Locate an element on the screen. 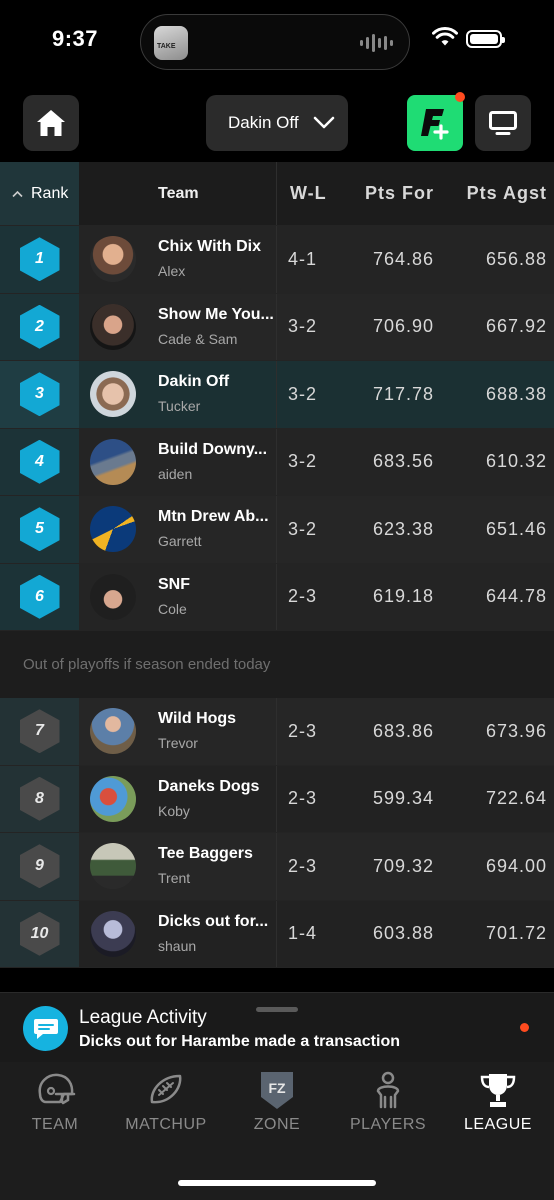 Image resolution: width=554 pixels, height=1200 pixels. points-against: 688.38 is located at coordinates (516, 393).